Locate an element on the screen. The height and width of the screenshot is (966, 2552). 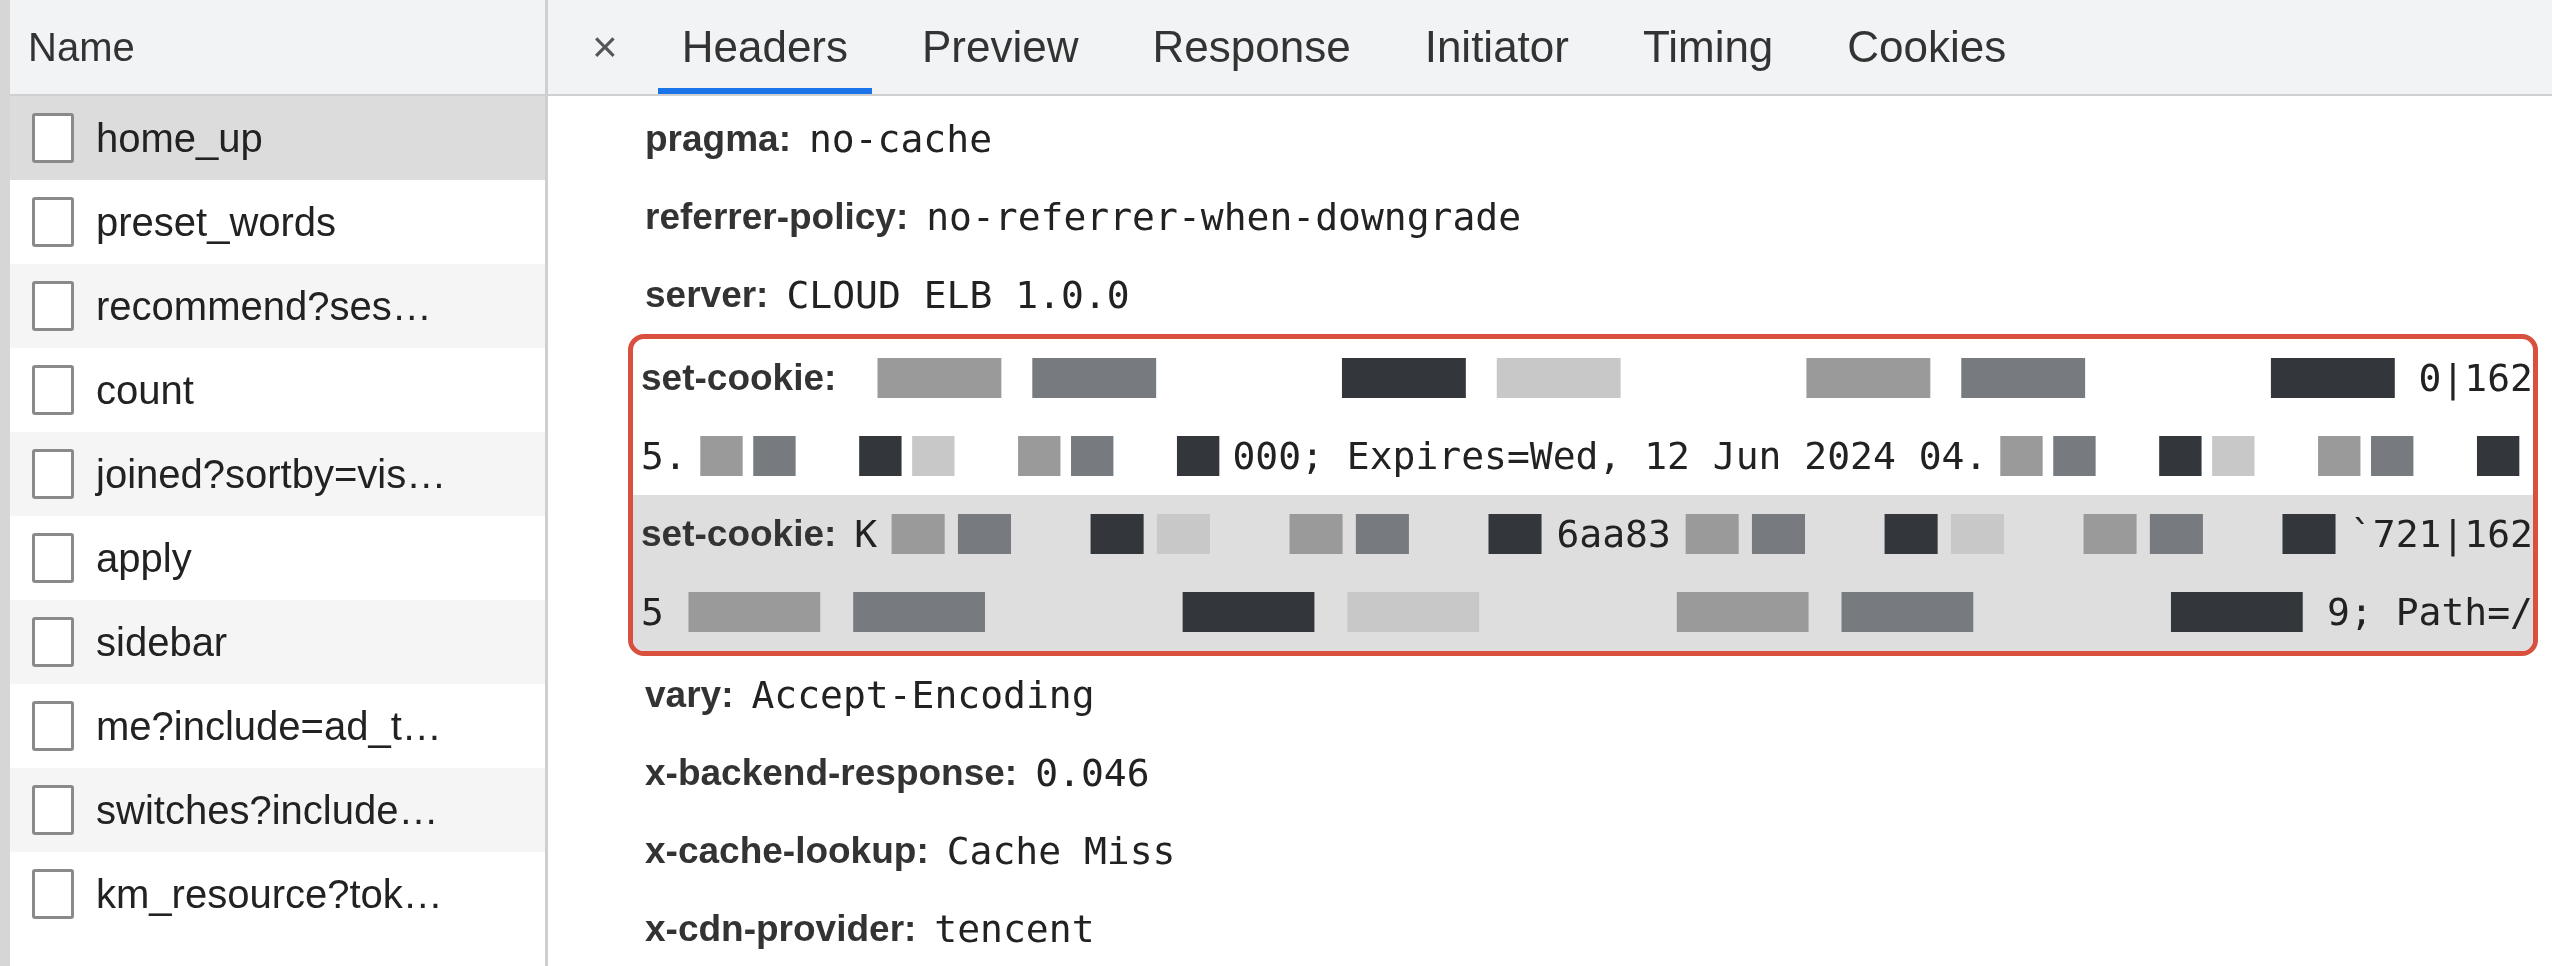
header-value: no-referrer-when-downgrade is located at coordinates (1224, 217).